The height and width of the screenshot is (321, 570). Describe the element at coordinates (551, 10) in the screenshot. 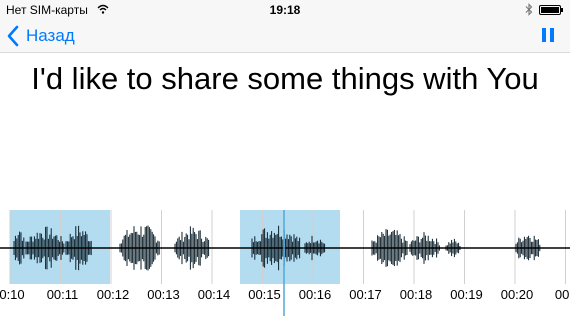

I see `battery-icon` at that location.